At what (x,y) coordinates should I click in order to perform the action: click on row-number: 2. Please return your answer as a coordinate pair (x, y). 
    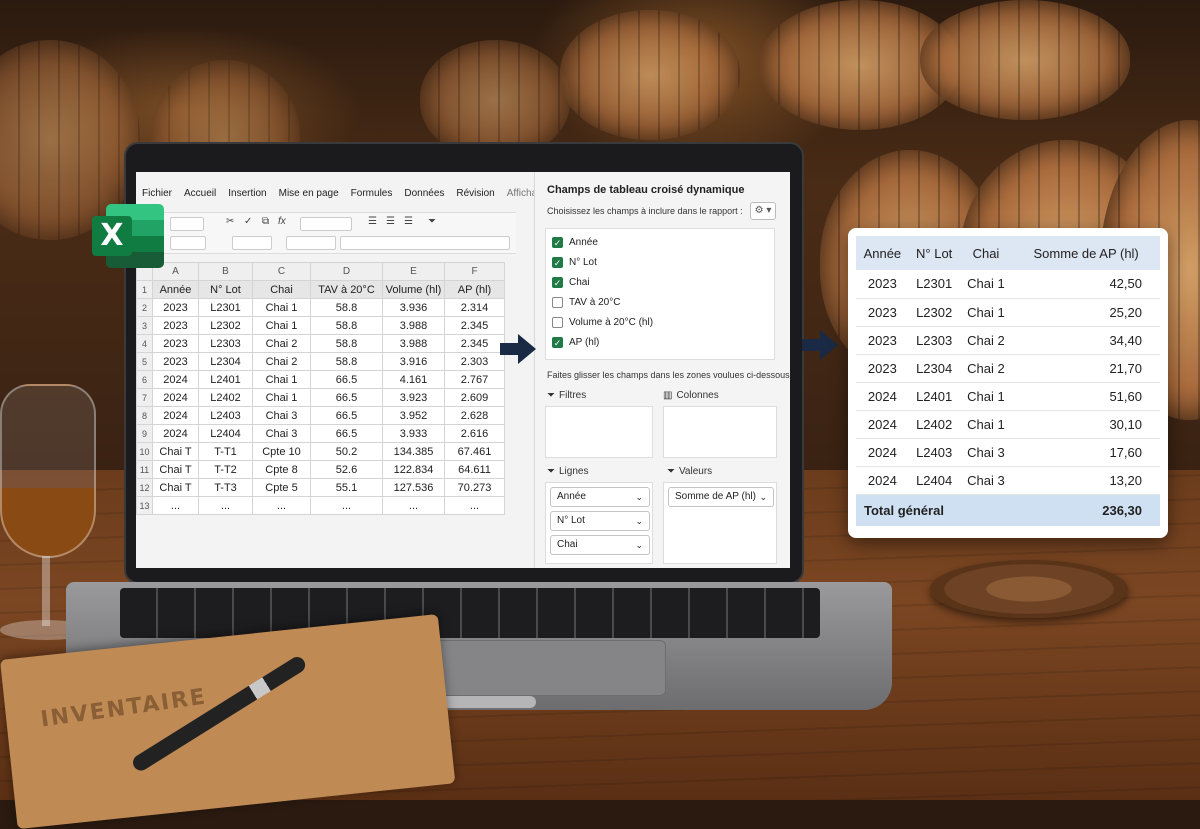
    Looking at the image, I should click on (144, 307).